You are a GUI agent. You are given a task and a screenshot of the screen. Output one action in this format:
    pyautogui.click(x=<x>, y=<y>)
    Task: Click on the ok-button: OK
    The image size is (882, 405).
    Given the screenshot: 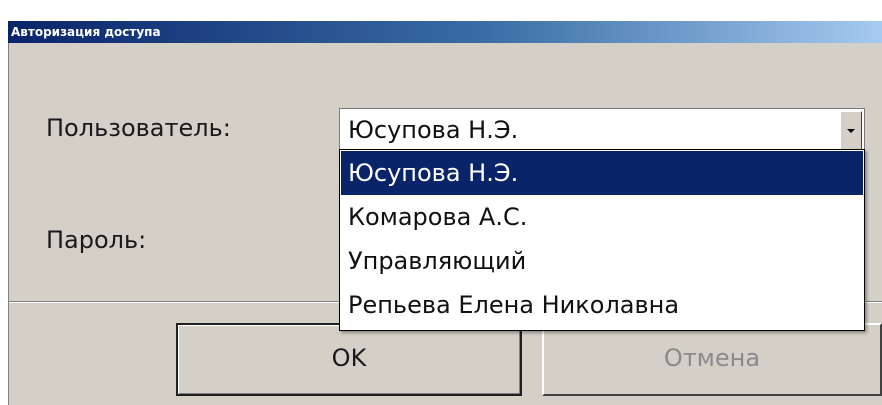 What is the action you would take?
    pyautogui.click(x=349, y=359)
    